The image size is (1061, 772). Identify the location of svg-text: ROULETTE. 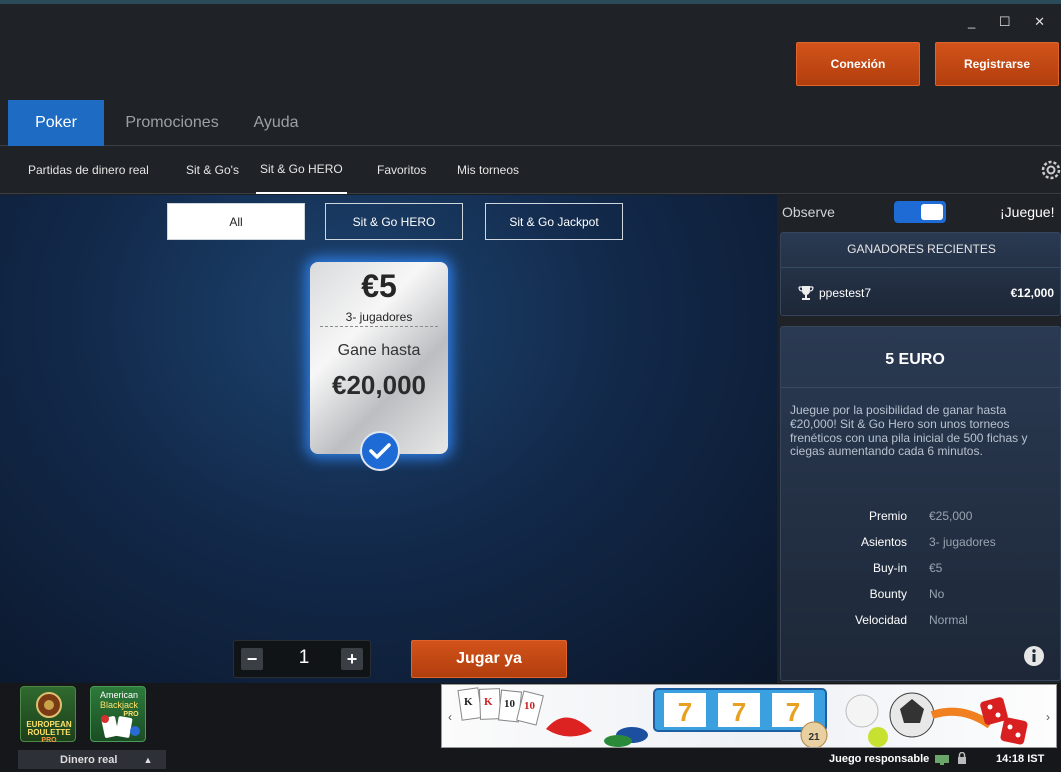
(49, 732).